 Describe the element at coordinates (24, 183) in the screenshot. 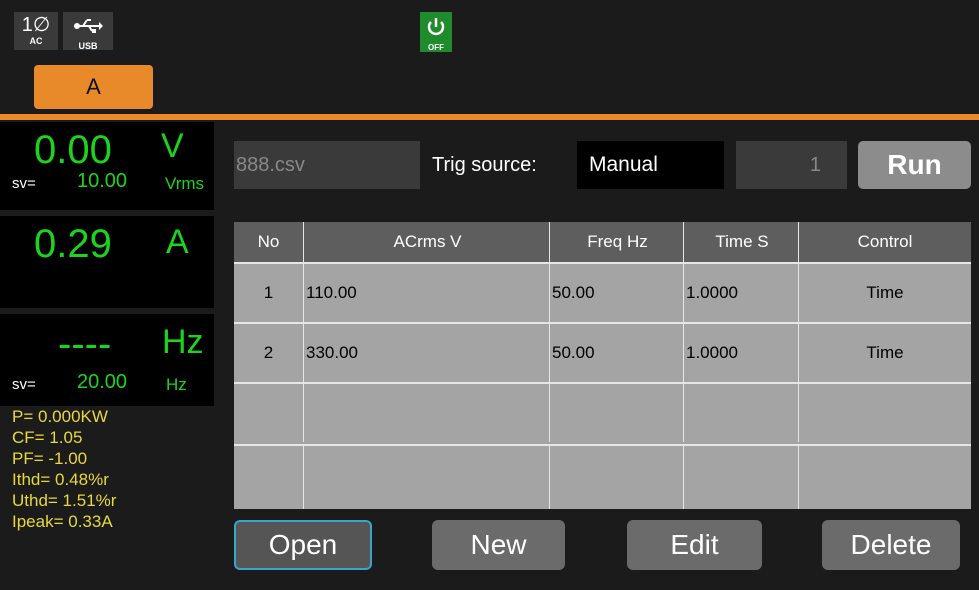

I see `voltage-sv-label: sv=` at that location.